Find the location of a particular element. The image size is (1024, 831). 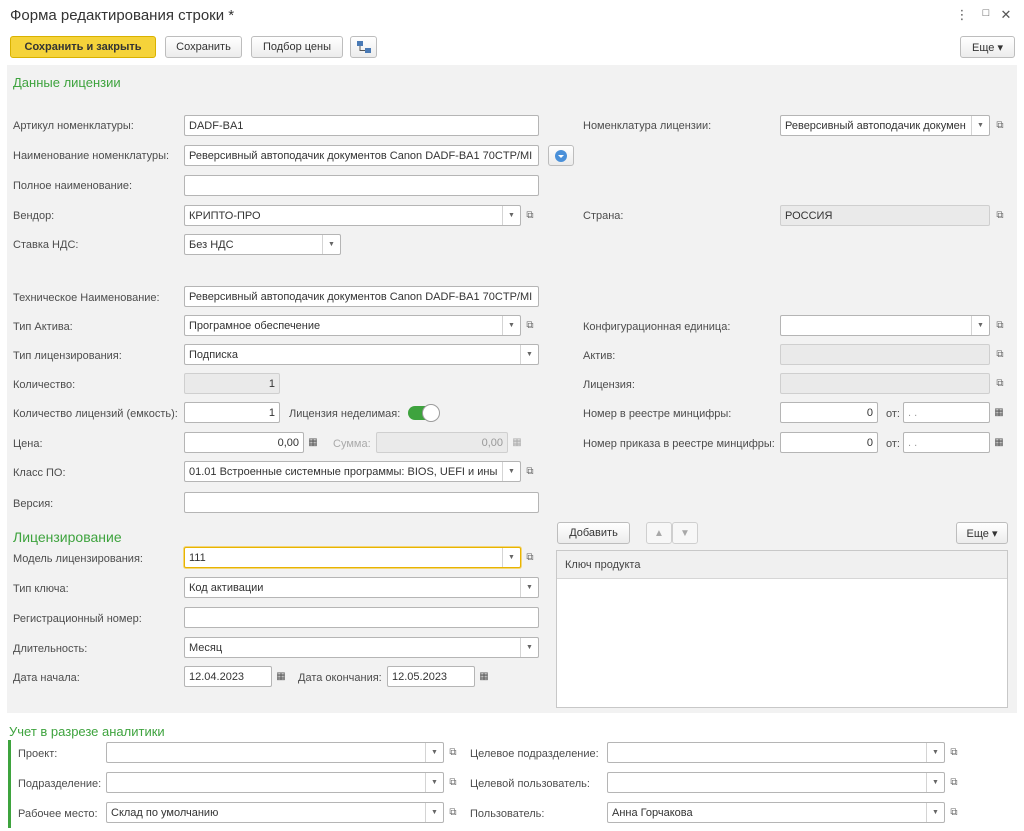

end-date-input: 12.05.2023 is located at coordinates (431, 676).